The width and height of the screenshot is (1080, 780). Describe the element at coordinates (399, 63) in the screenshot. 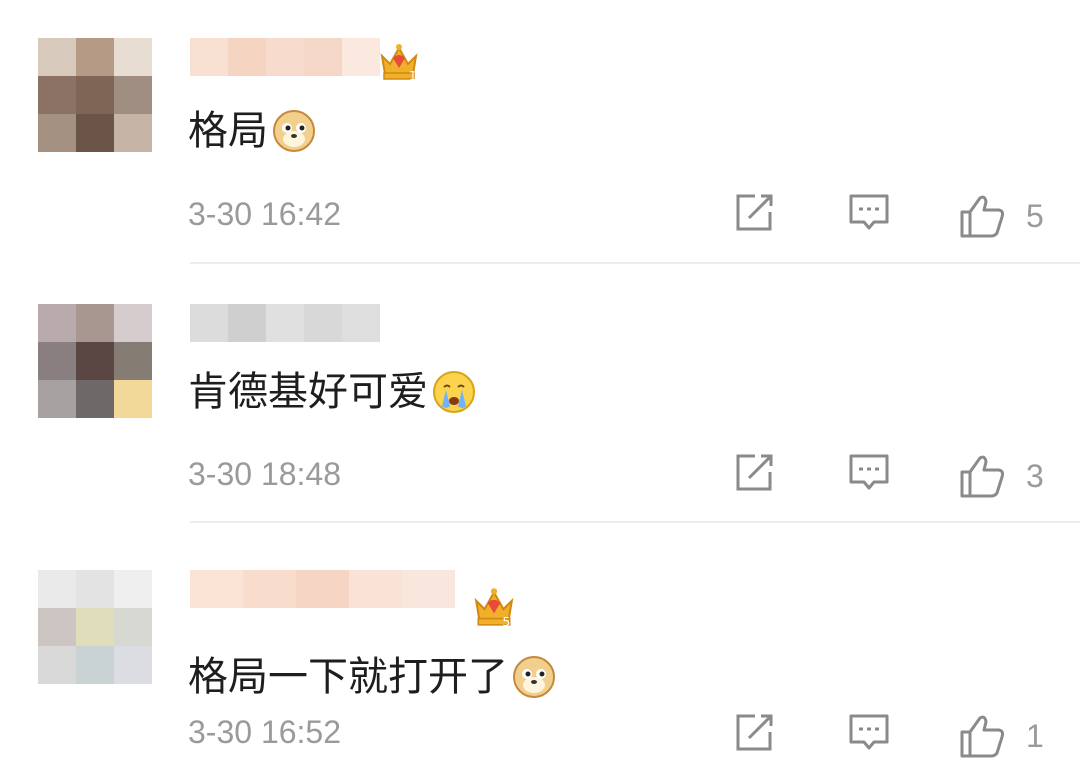

I see `crown-badge-icon: 1` at that location.